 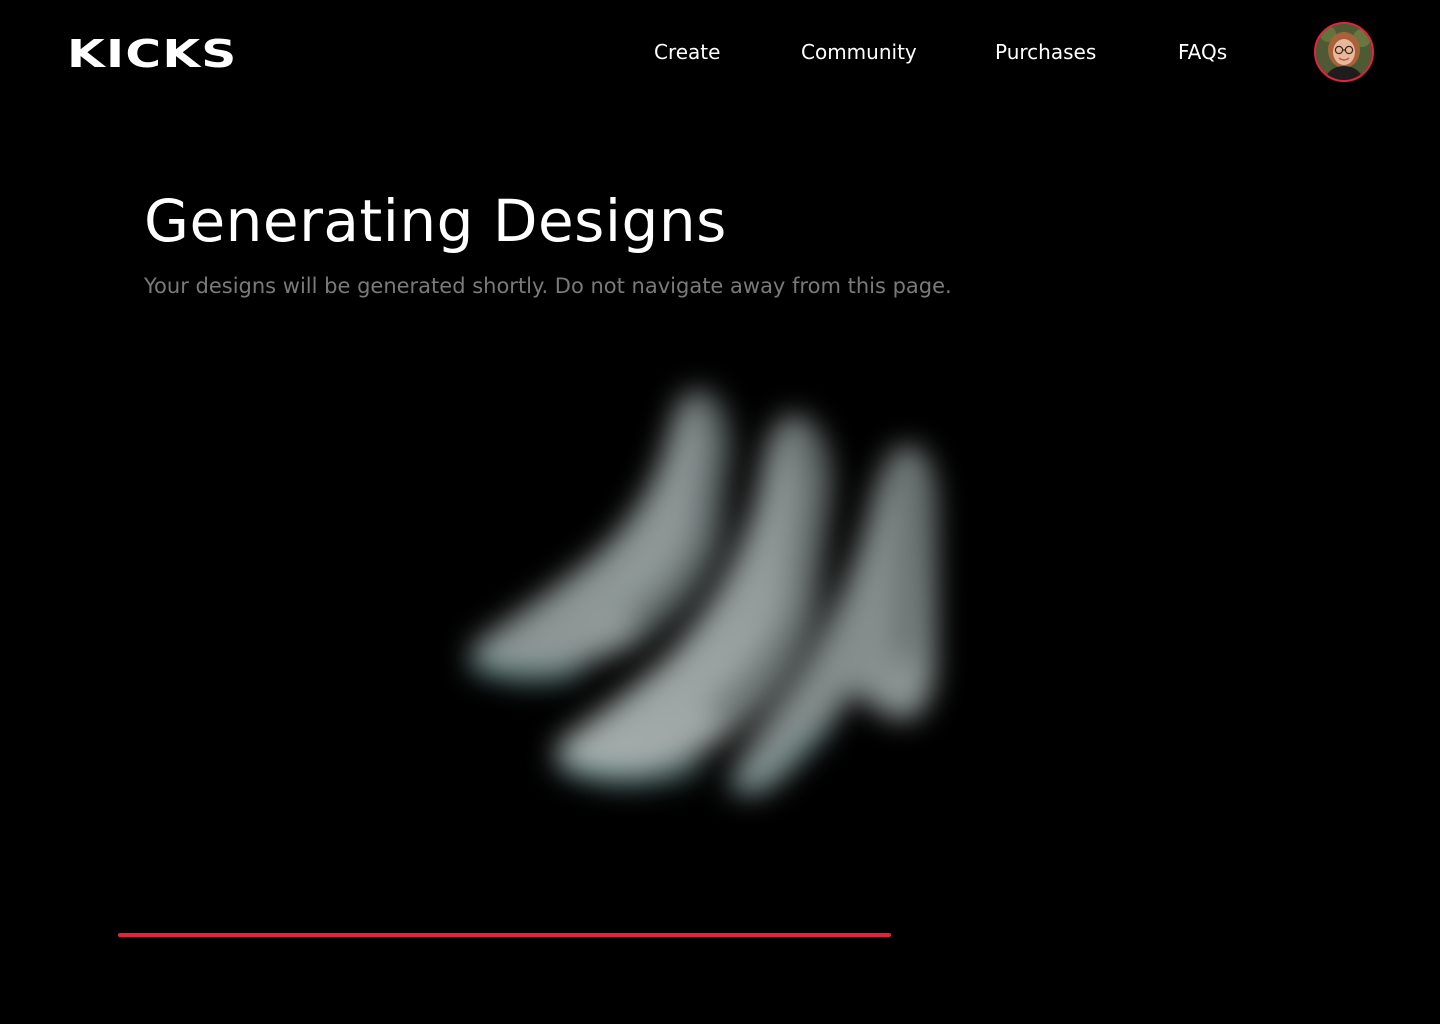 What do you see at coordinates (687, 52) in the screenshot?
I see `nav-create: Create` at bounding box center [687, 52].